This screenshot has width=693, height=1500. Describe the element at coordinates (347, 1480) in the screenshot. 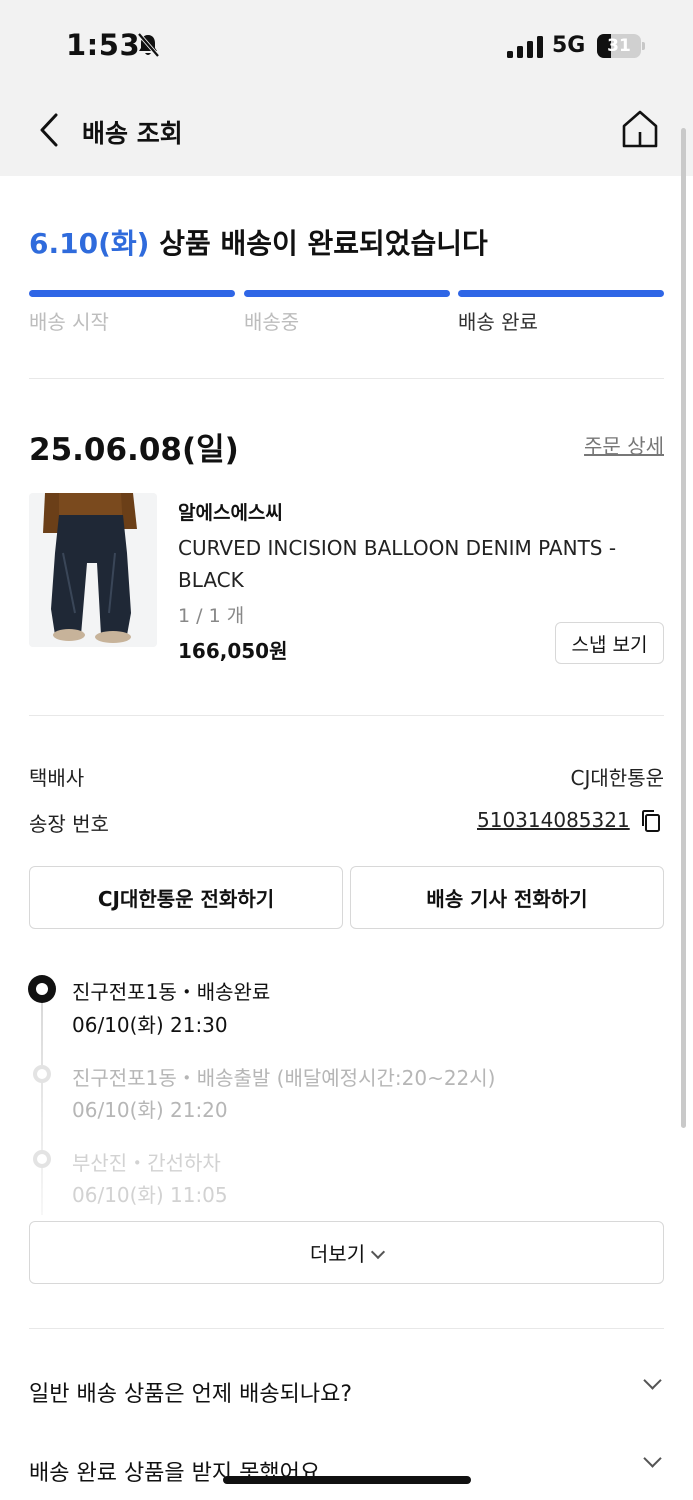

I see `home-indicator` at that location.